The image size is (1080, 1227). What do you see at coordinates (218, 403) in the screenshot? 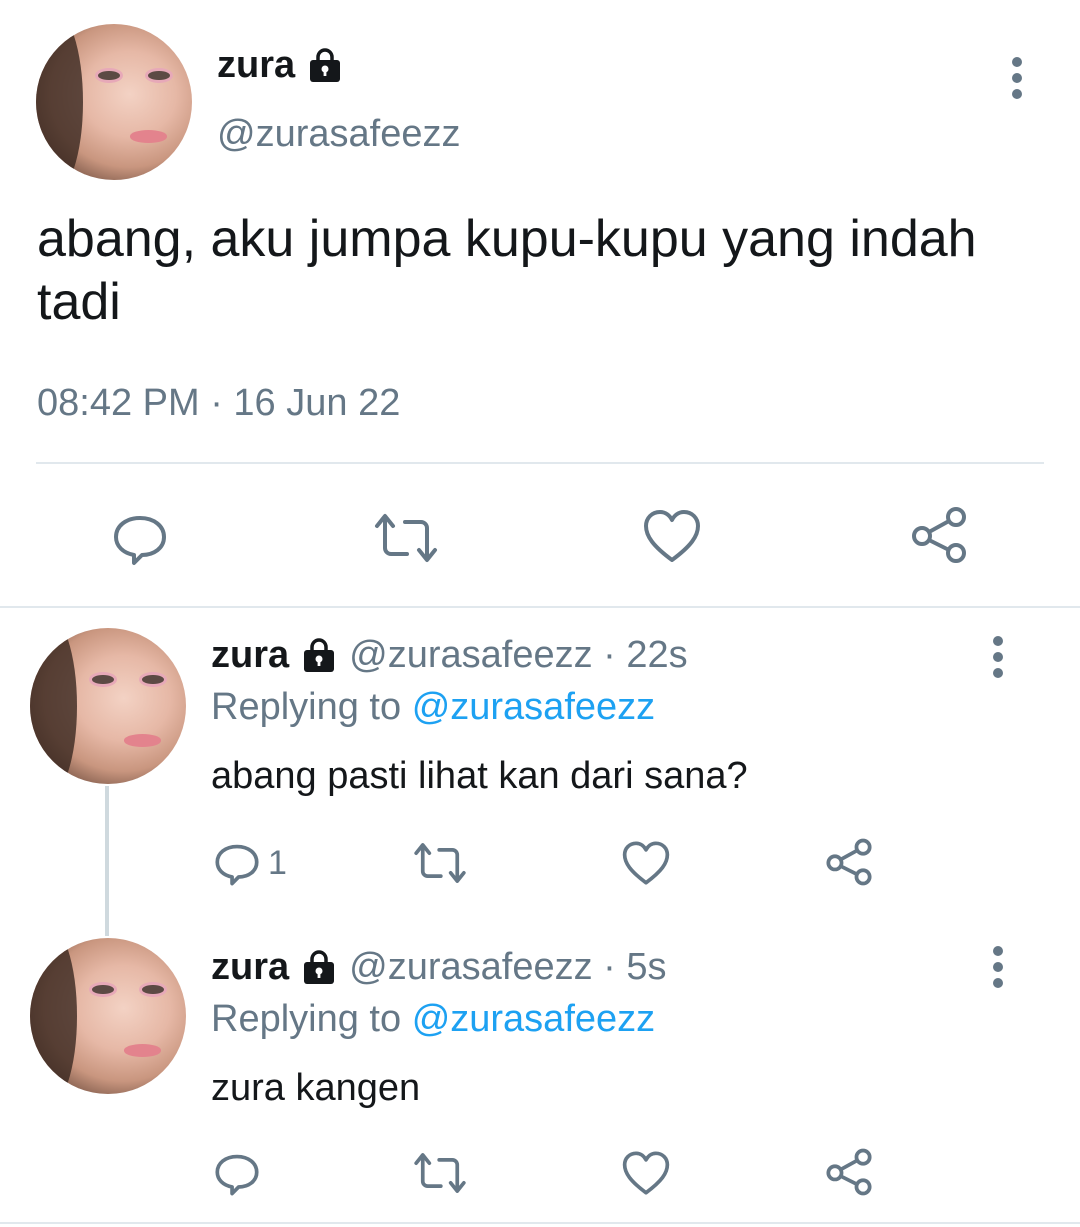
I see `tweet-timestamp: 08:42 PM · 16 Jun 22` at bounding box center [218, 403].